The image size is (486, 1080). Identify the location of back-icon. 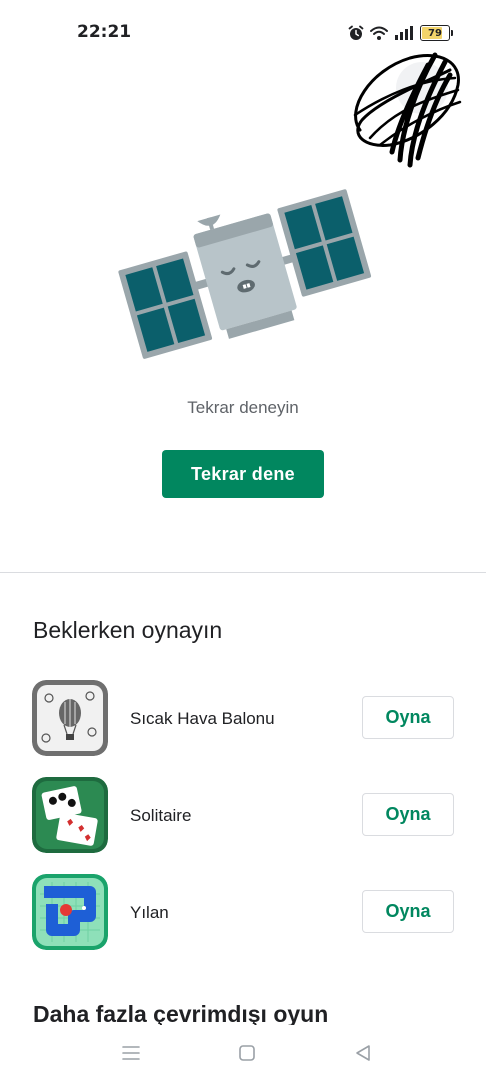
(363, 1053).